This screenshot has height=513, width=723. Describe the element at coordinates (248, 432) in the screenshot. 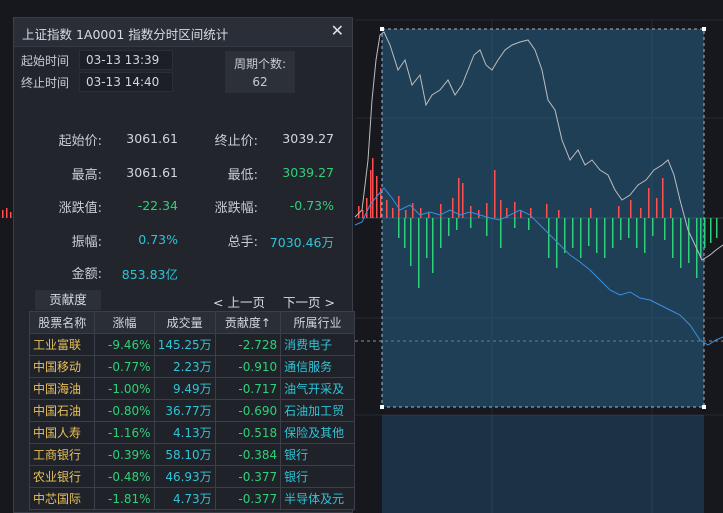

I see `contribution-cell: -0.518` at that location.